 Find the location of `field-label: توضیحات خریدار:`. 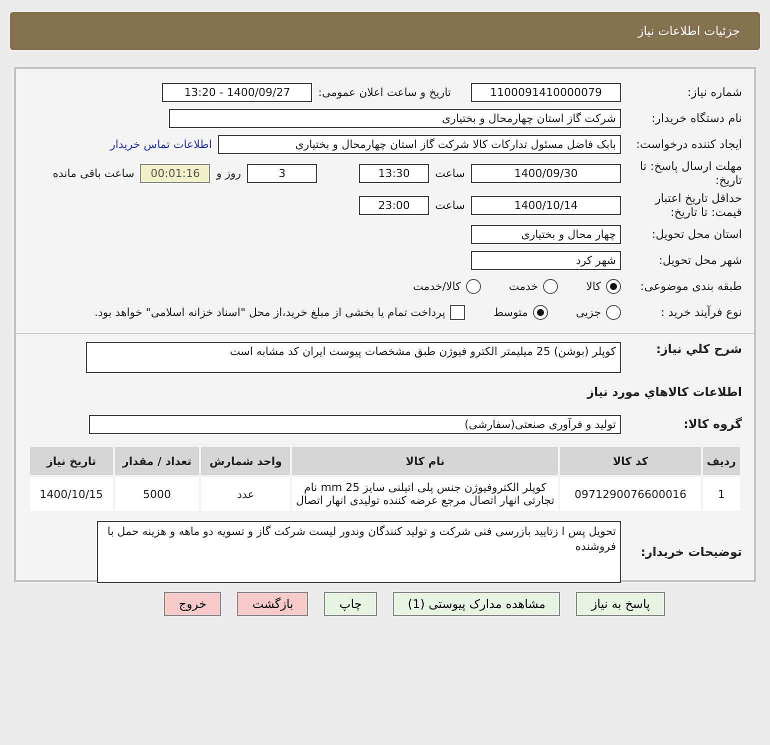

field-label: توضیحات خریدار: is located at coordinates (691, 552).